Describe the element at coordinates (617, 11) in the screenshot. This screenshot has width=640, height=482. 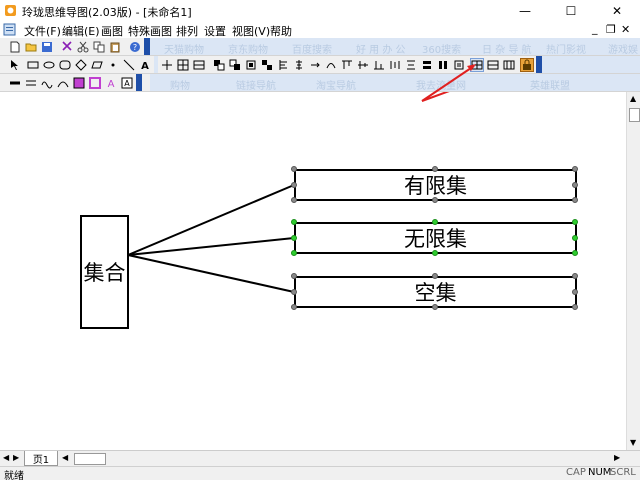
I see `close-button: ✕` at that location.